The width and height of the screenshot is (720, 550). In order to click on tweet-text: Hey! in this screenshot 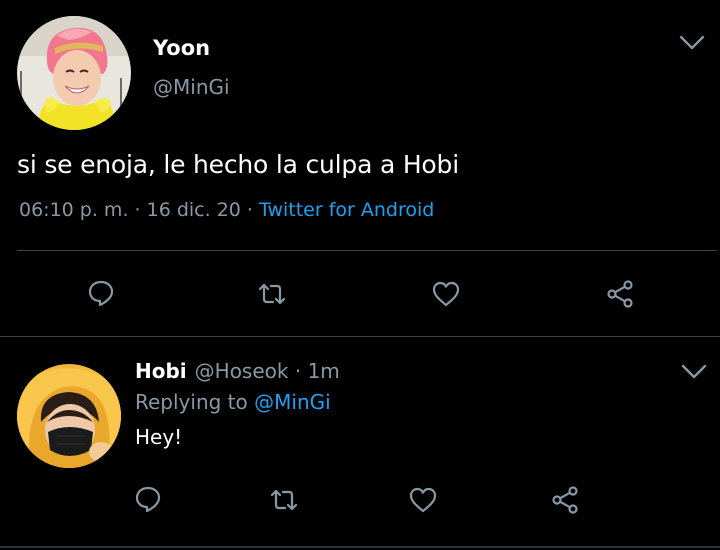, I will do `click(159, 437)`.